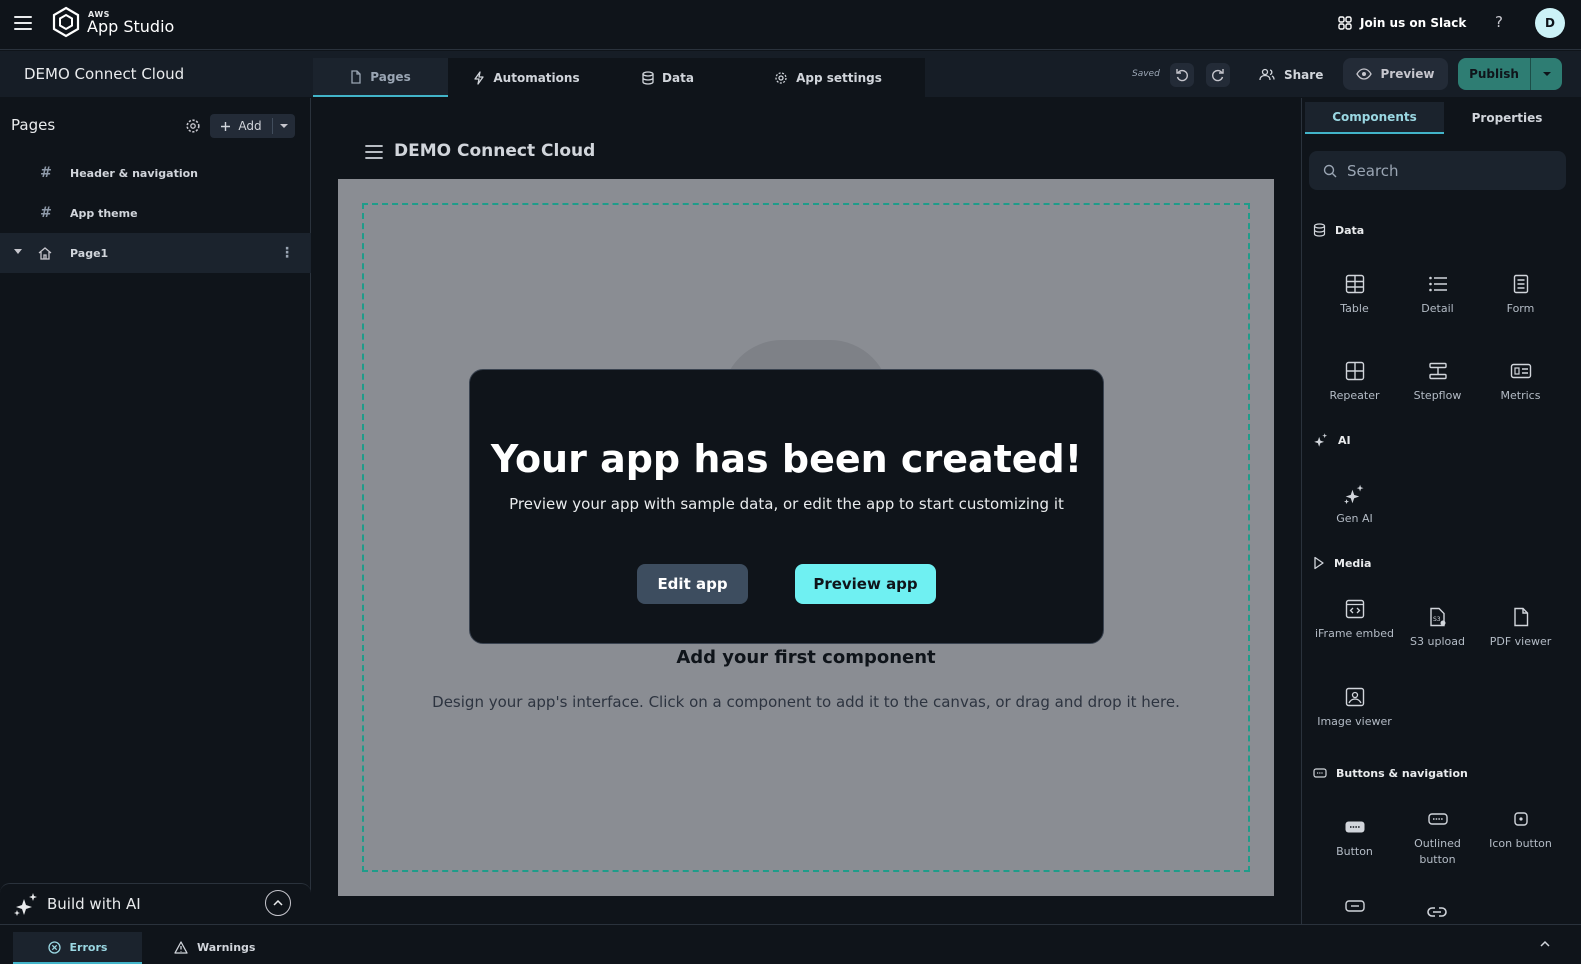  Describe the element at coordinates (155, 253) in the screenshot. I see `page-row-page1: Page1 ⋮` at that location.